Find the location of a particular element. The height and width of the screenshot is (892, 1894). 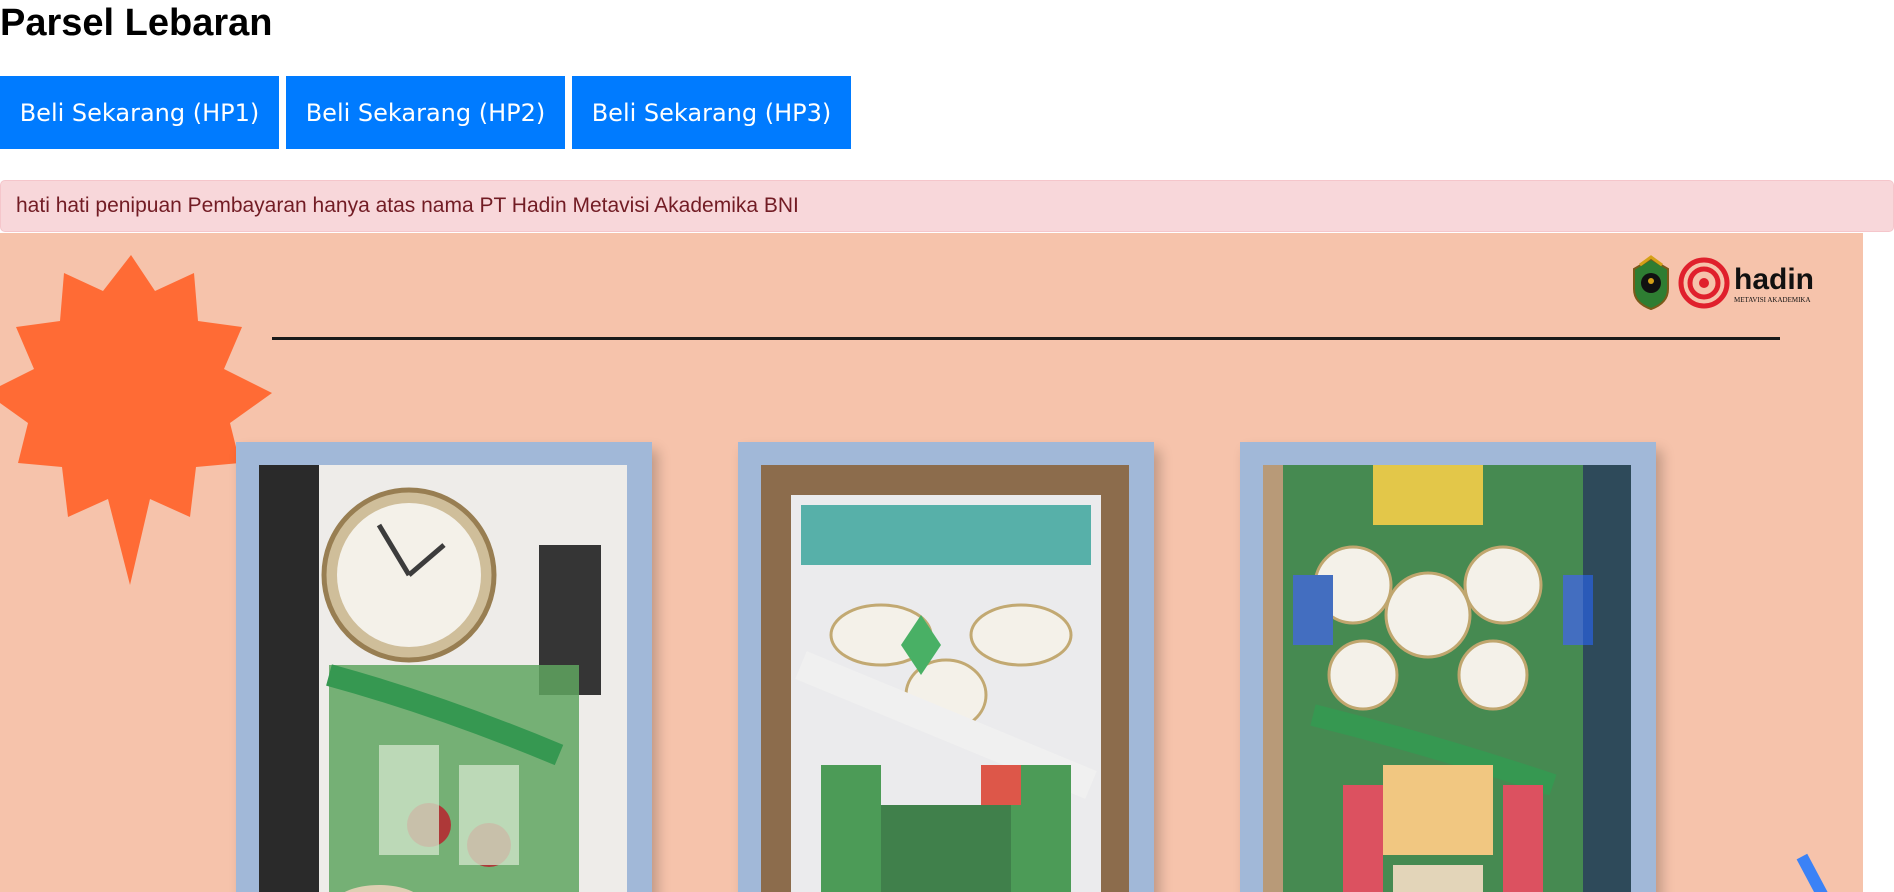

accent-stripe-decoration is located at coordinates (1816, 872).